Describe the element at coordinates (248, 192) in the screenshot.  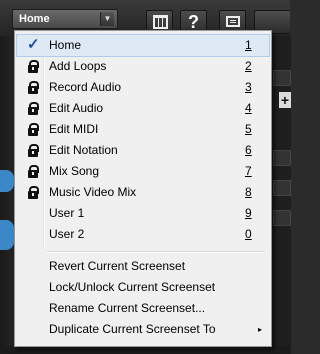
I see `menu-item-shortcut: 8` at that location.